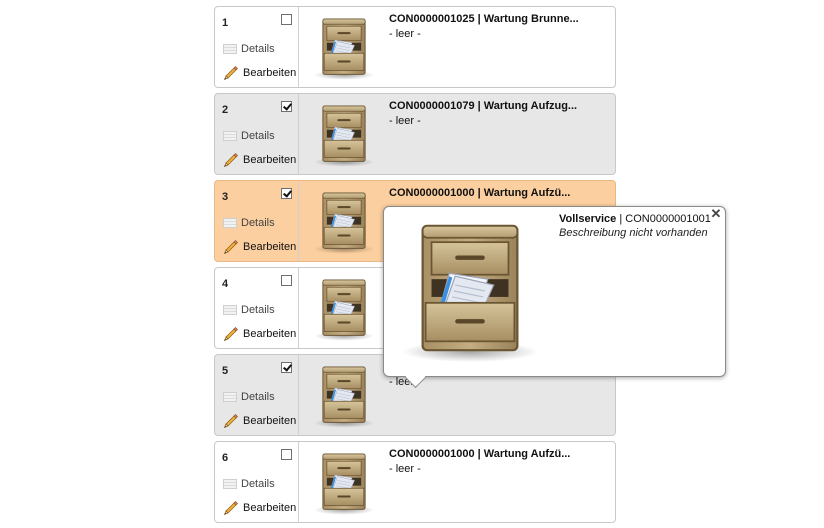 The image size is (824, 528). What do you see at coordinates (225, 110) in the screenshot?
I see `row-number: 2` at bounding box center [225, 110].